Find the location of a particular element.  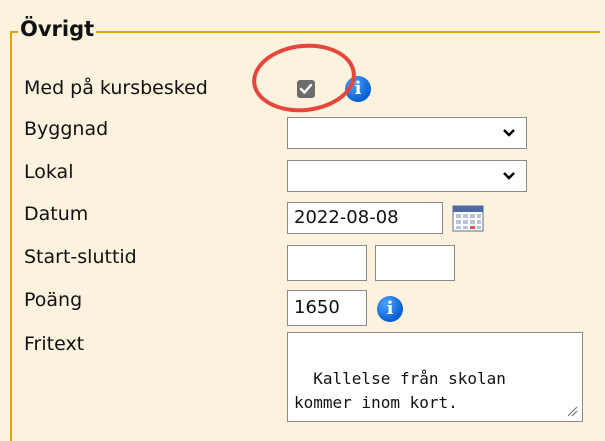

fritext-textarea: Kallelse från skolan kommer inom kort. is located at coordinates (435, 377).